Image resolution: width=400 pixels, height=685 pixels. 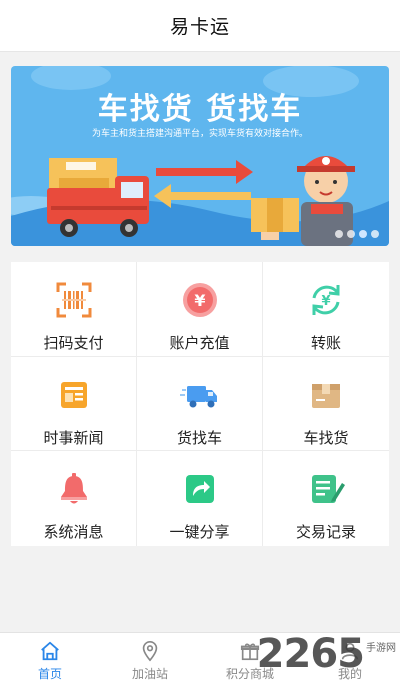 What do you see at coordinates (357, 234) in the screenshot?
I see `banner-pagination` at bounding box center [357, 234].